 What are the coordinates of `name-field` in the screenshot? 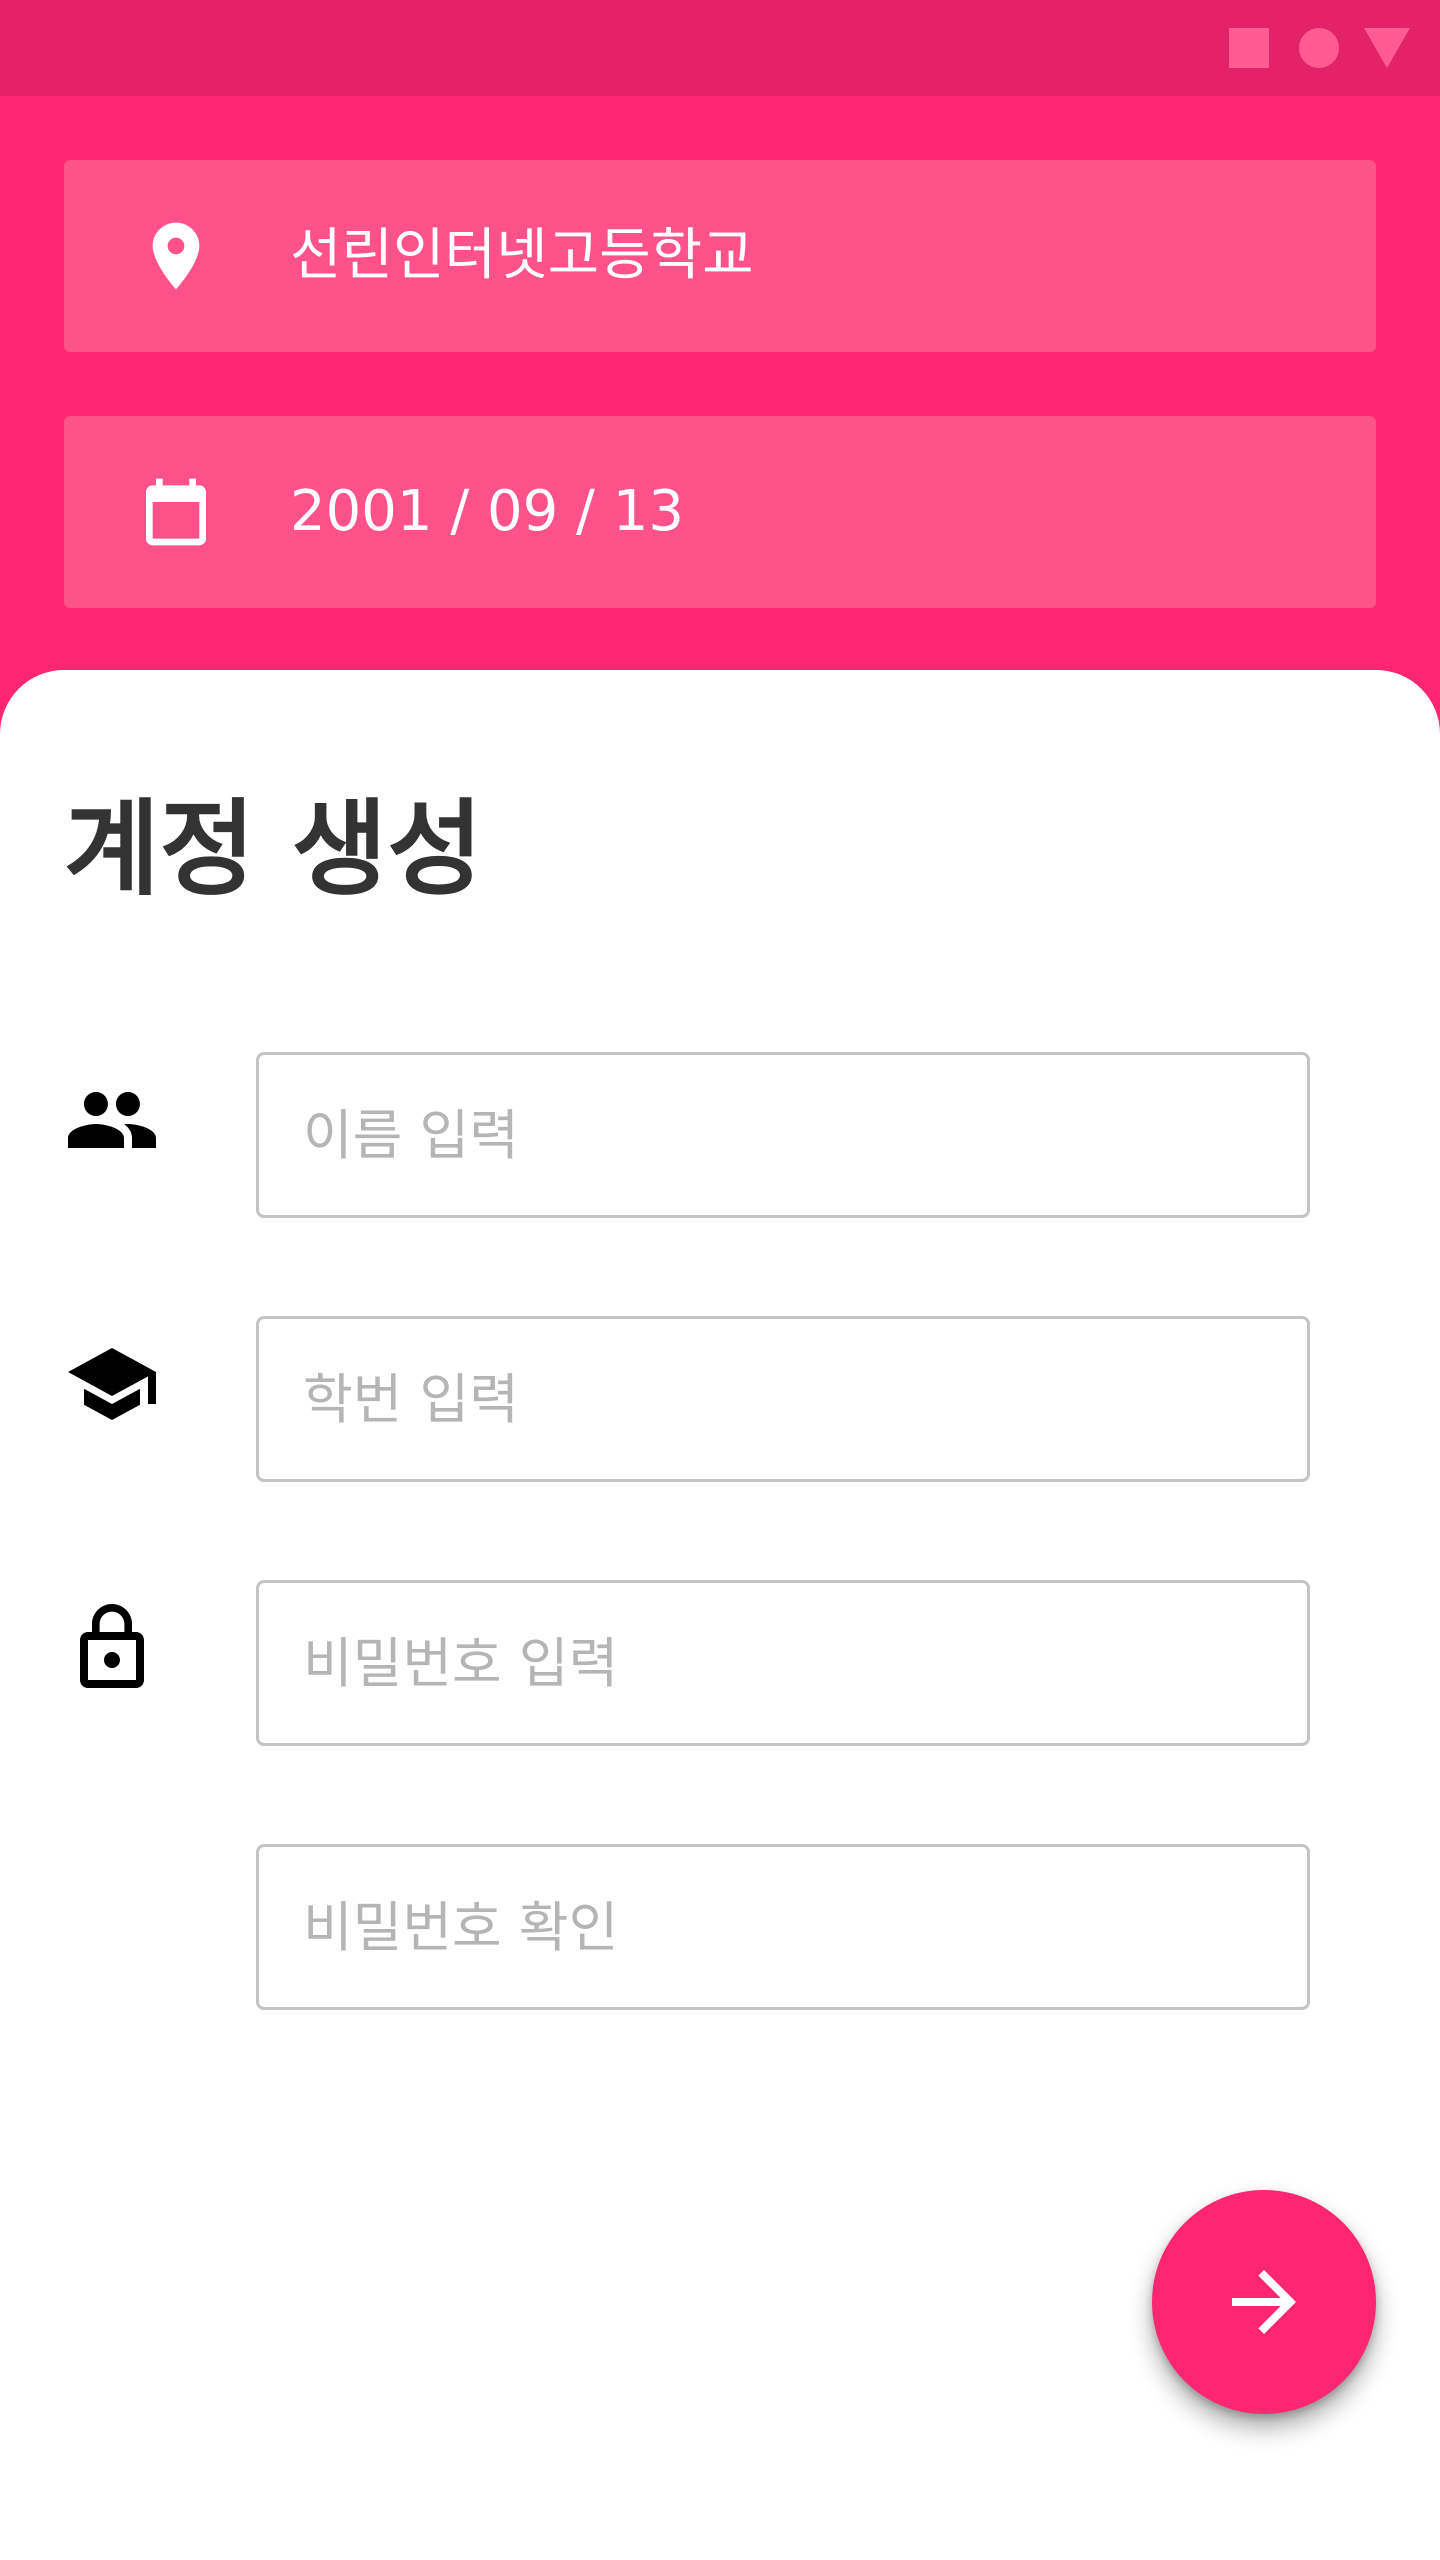 It's located at (783, 1135).